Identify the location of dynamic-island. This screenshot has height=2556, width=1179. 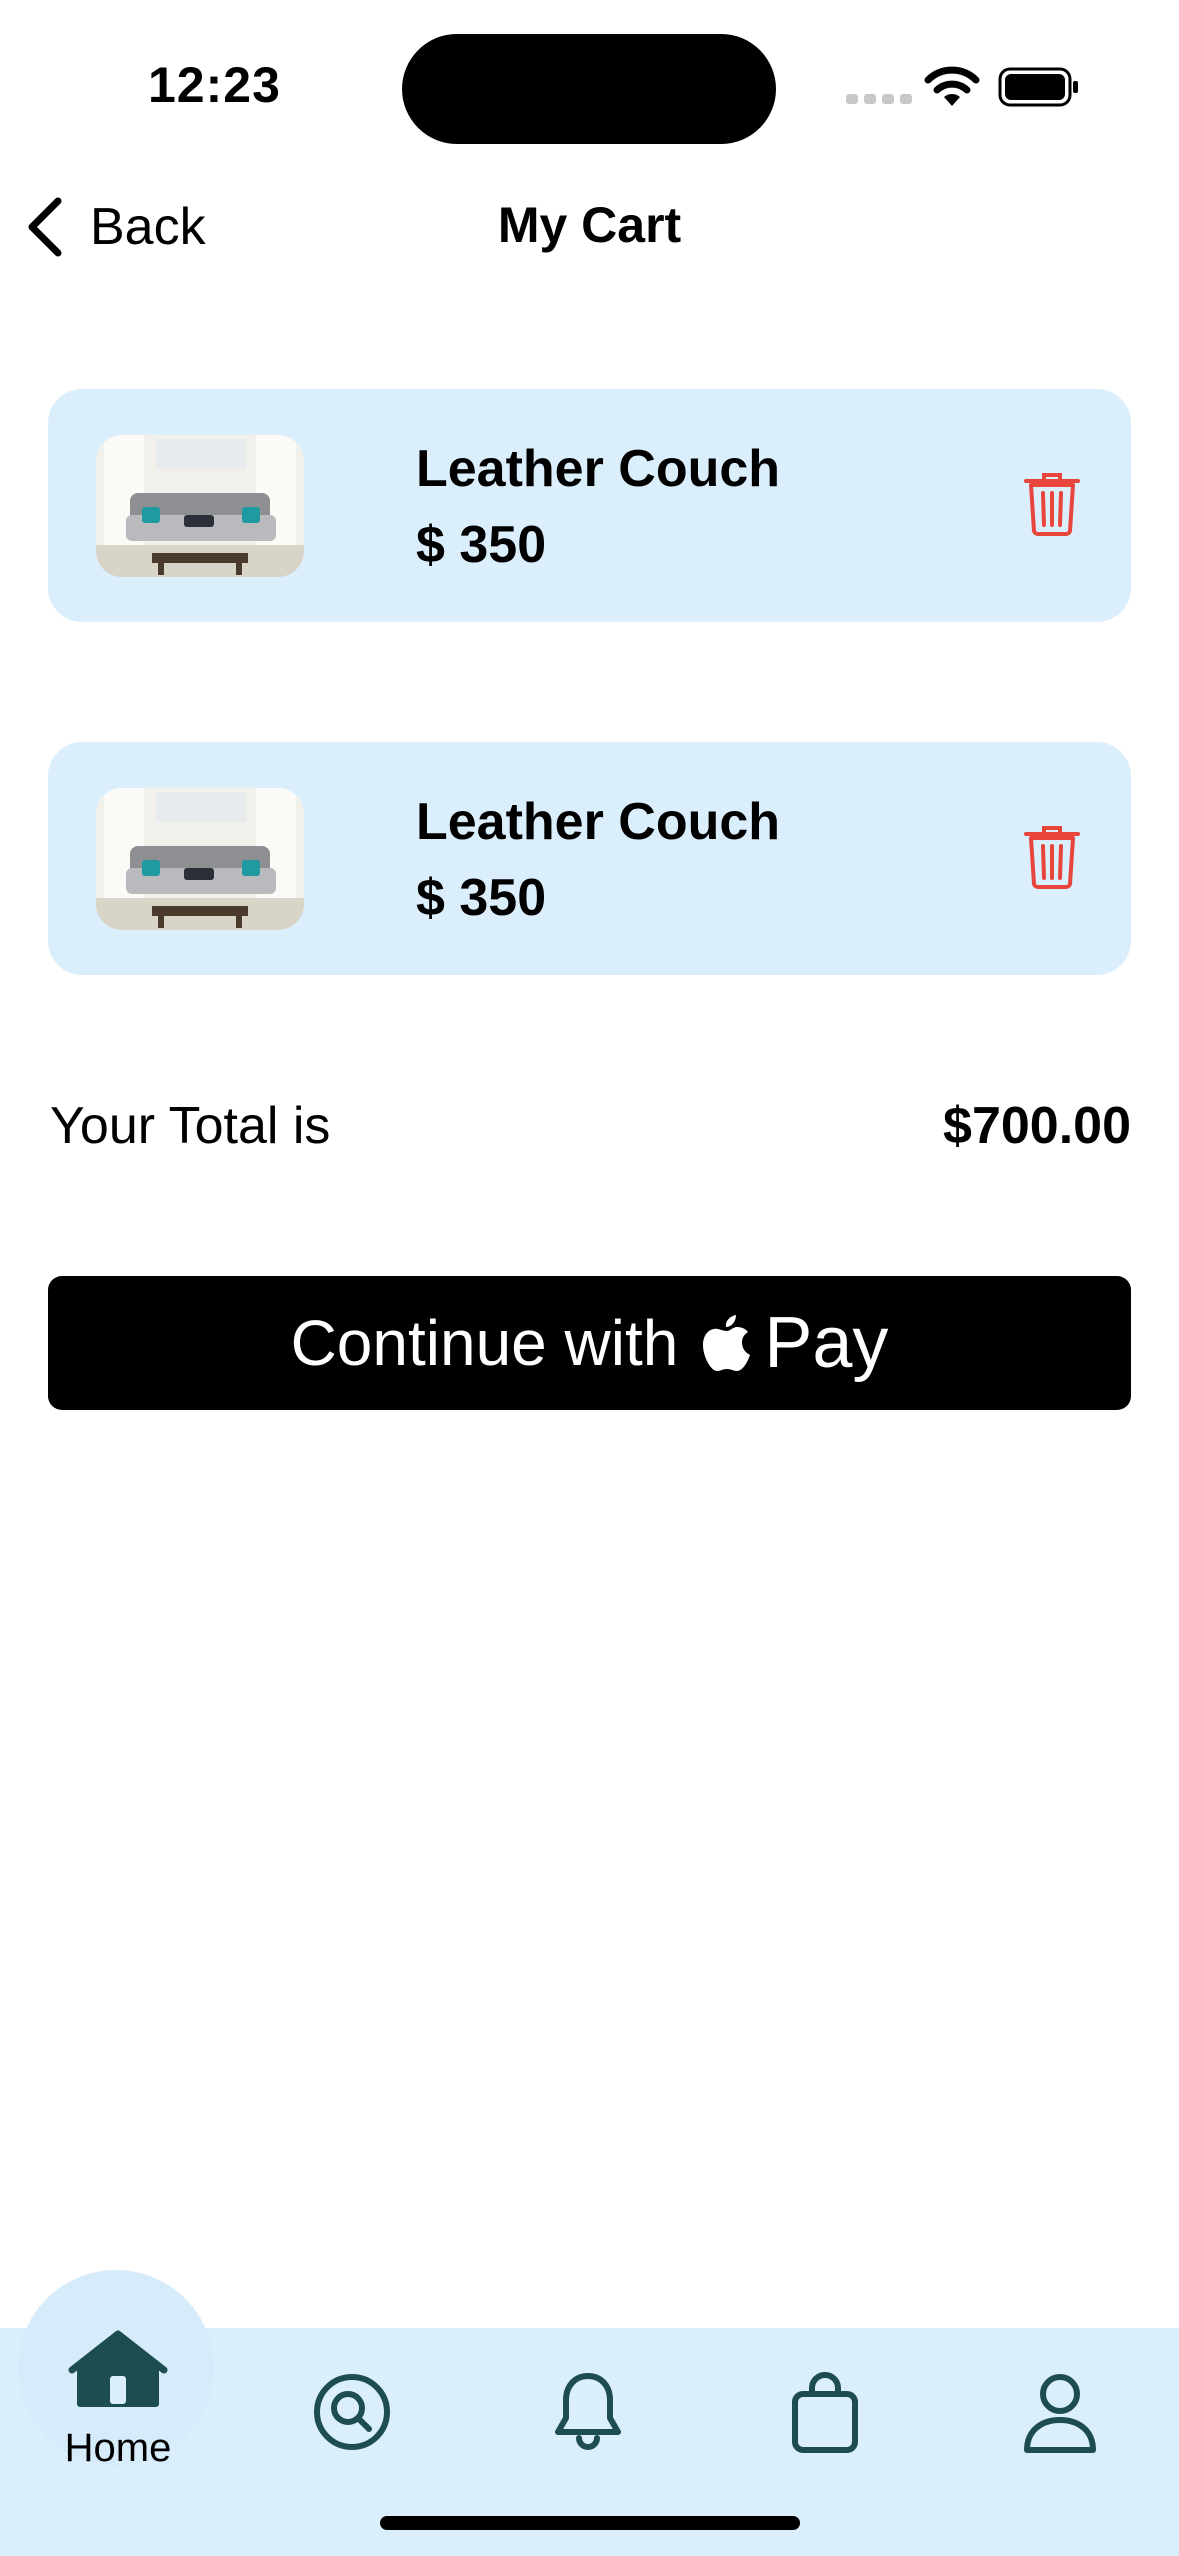
(589, 89).